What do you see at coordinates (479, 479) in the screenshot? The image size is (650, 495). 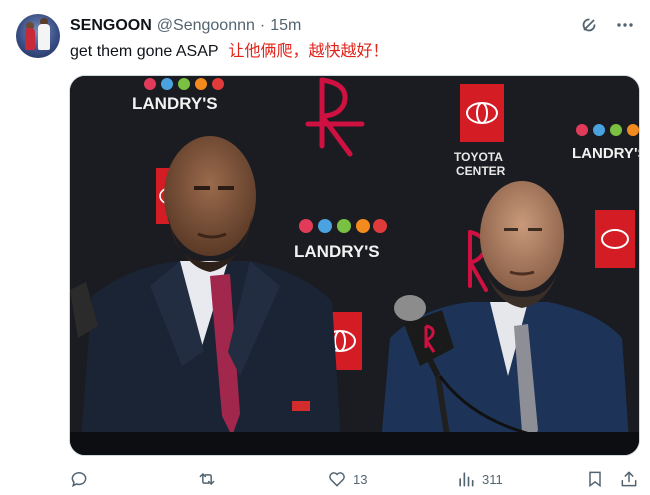 I see `views-button: 311` at bounding box center [479, 479].